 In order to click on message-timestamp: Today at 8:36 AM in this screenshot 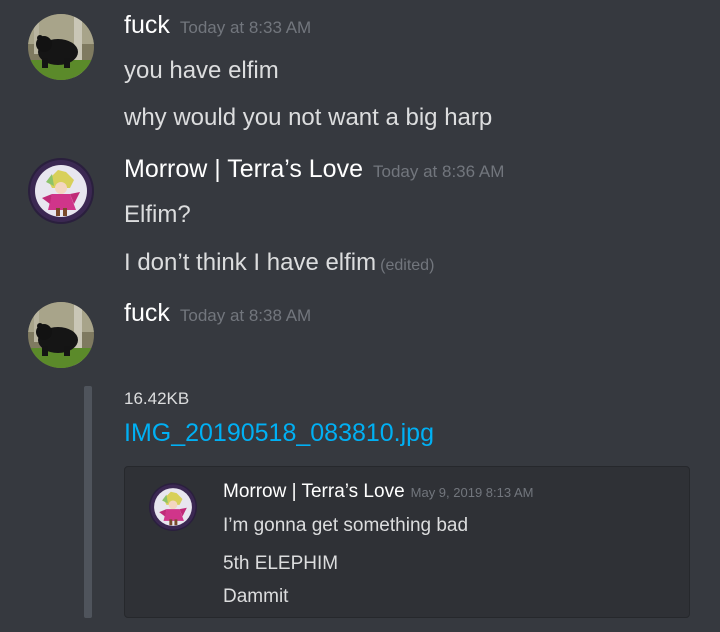, I will do `click(439, 171)`.